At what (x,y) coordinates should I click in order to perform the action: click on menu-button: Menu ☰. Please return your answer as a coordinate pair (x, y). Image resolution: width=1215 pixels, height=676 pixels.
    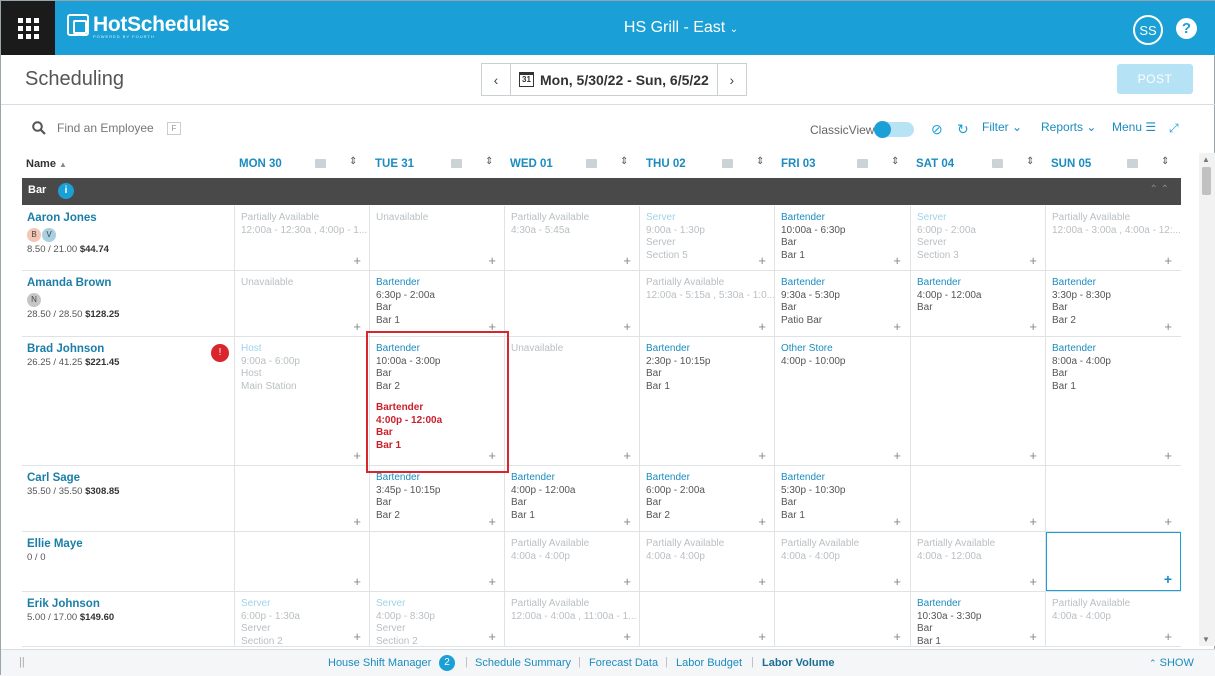
    Looking at the image, I should click on (1134, 127).